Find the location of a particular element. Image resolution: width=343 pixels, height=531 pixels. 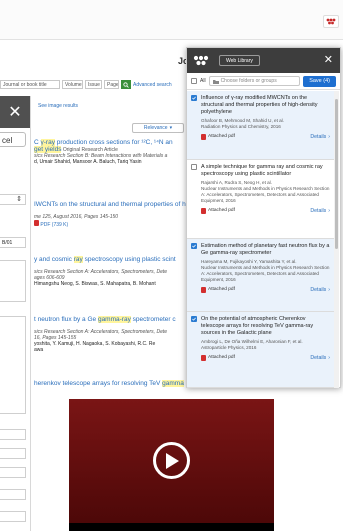

tab-web-library: Web Library is located at coordinates (239, 60).